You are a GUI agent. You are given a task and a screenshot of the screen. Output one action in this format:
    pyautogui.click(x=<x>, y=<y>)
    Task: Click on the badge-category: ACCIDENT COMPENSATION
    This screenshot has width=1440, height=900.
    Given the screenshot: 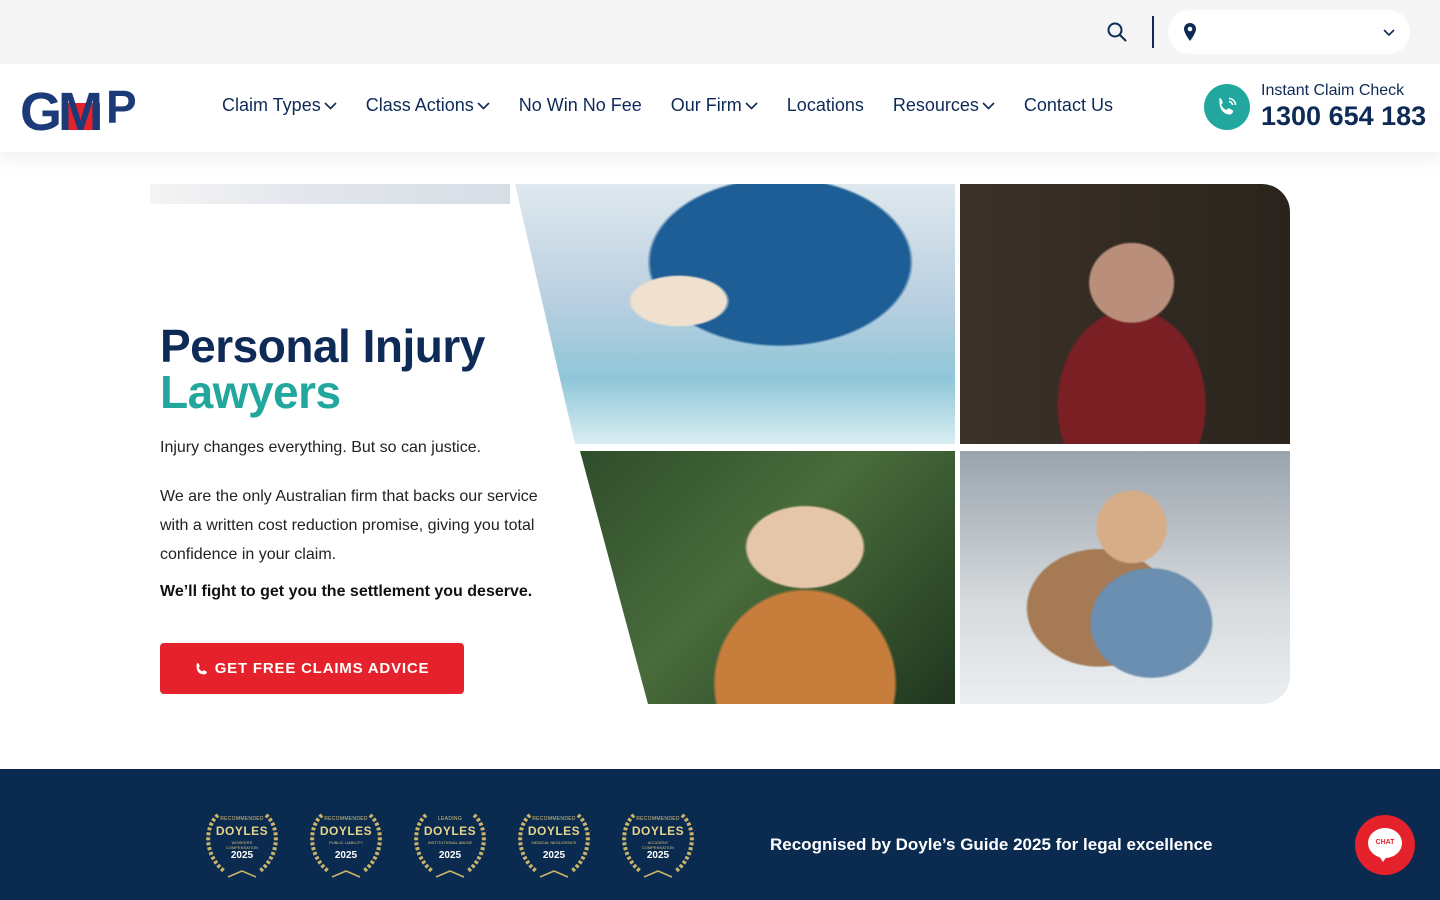 What is the action you would take?
    pyautogui.click(x=658, y=845)
    